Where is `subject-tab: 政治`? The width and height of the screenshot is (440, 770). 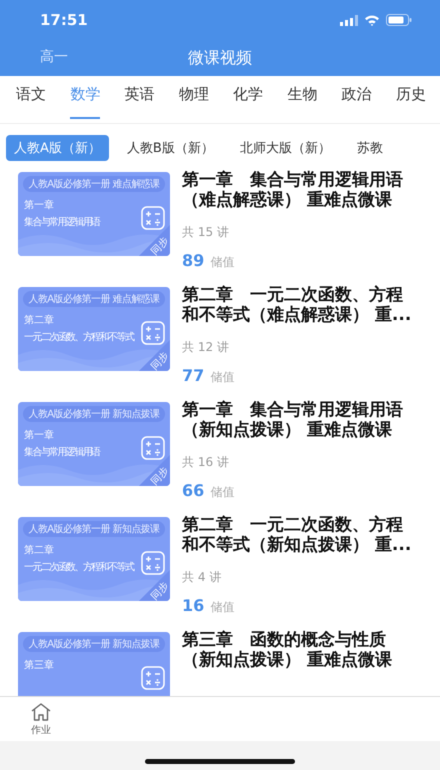
subject-tab: 政治 is located at coordinates (357, 97).